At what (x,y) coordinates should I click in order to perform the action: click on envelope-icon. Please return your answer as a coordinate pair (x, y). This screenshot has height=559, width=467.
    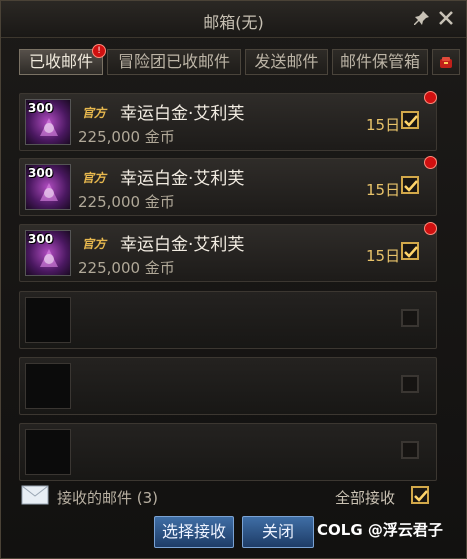
    Looking at the image, I should click on (35, 495).